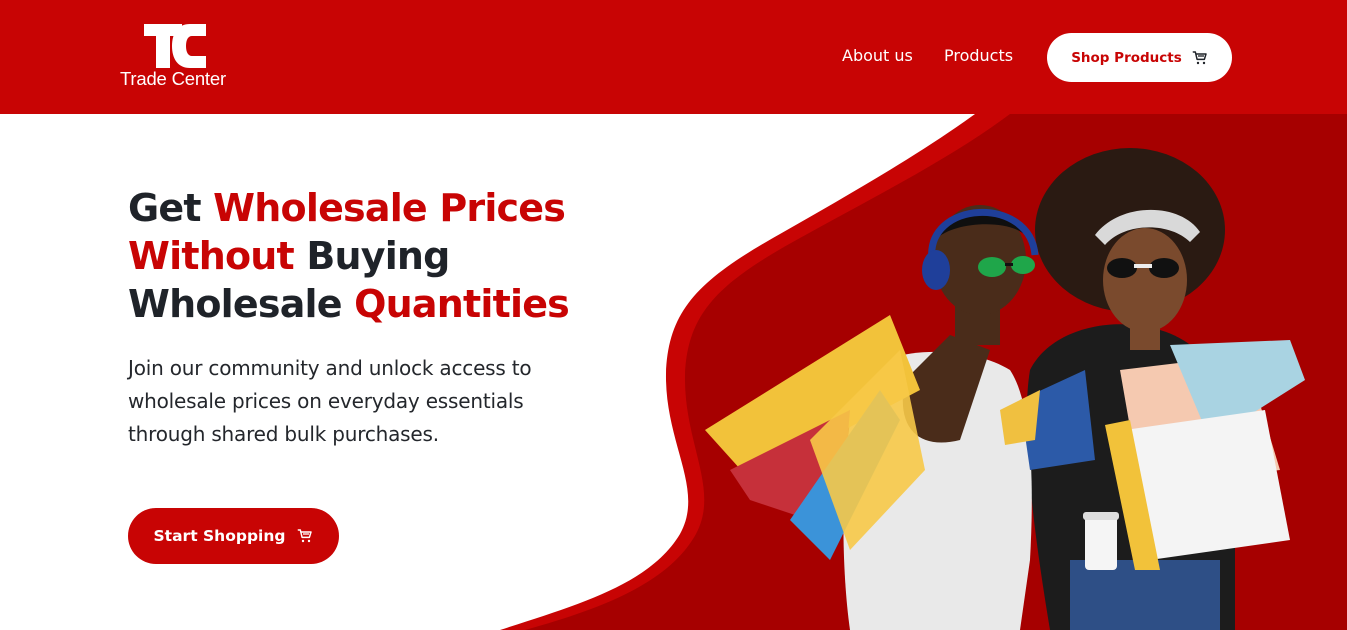 The width and height of the screenshot is (1347, 630). I want to click on shop-products-button: Shop Products, so click(1139, 57).